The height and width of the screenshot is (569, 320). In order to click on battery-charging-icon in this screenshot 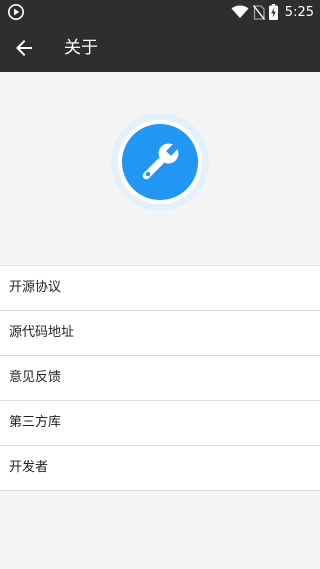, I will do `click(273, 12)`.